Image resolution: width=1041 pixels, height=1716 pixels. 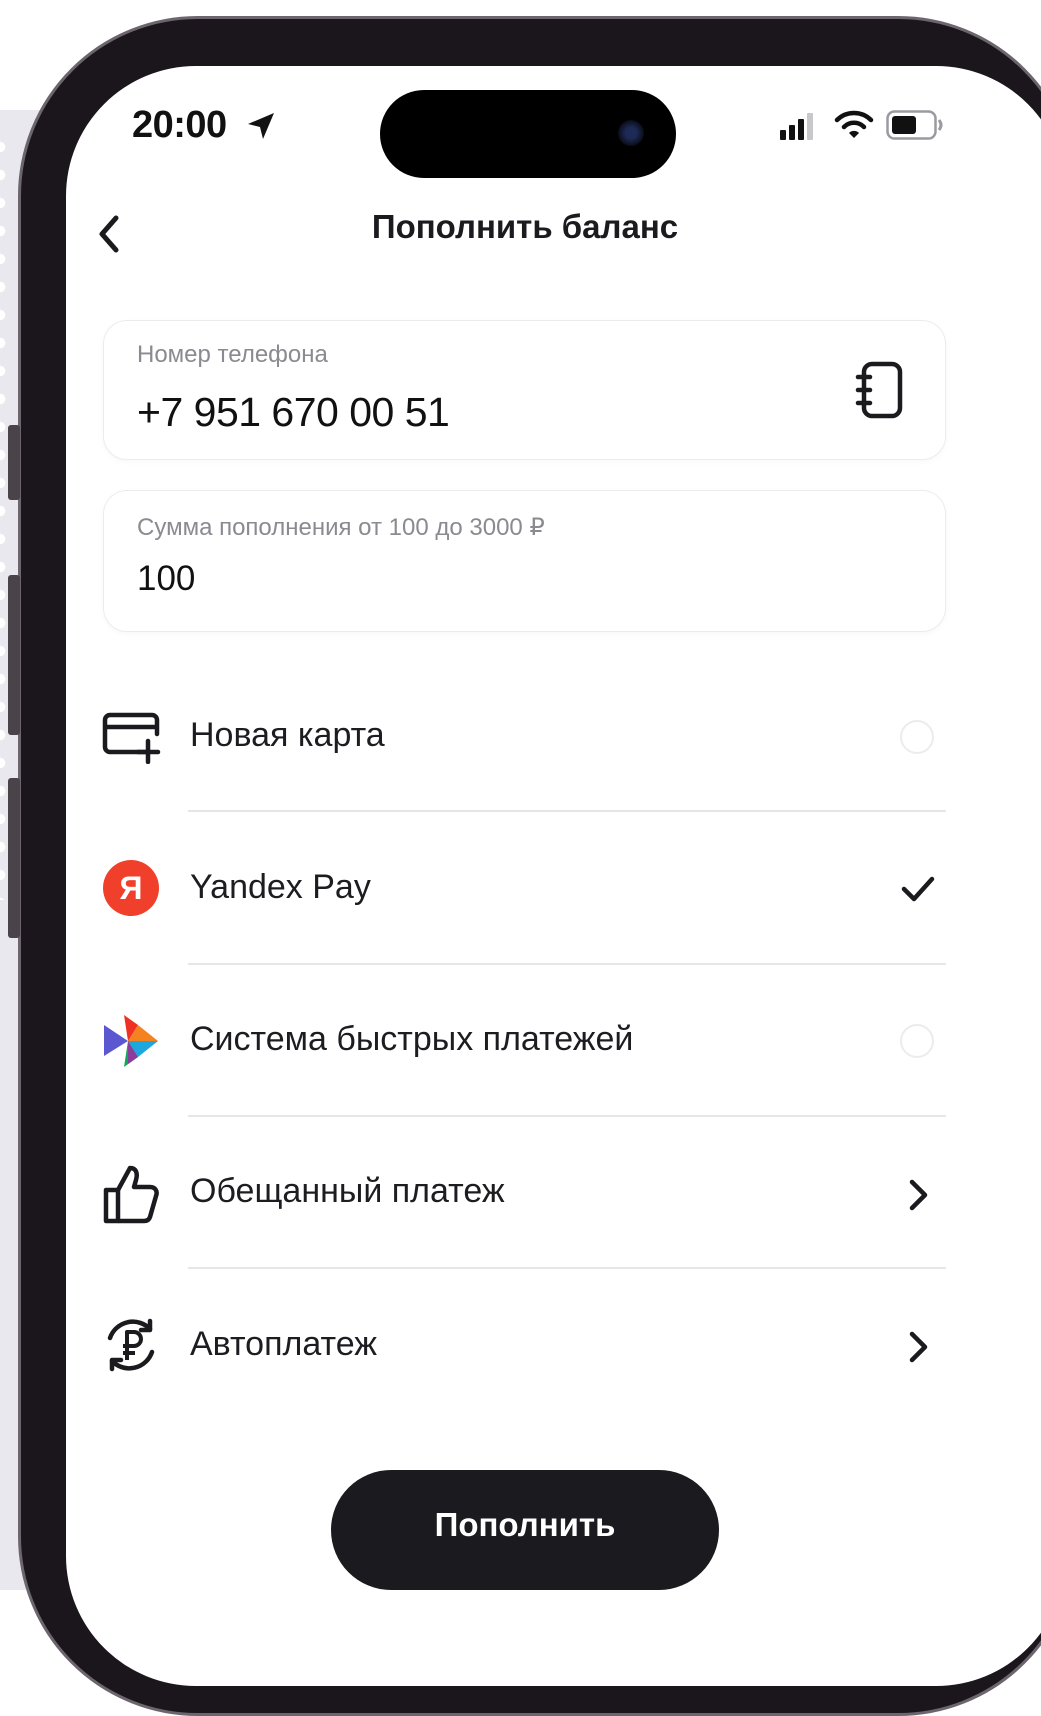 I want to click on page-title: Пополнить баланс, so click(x=525, y=226).